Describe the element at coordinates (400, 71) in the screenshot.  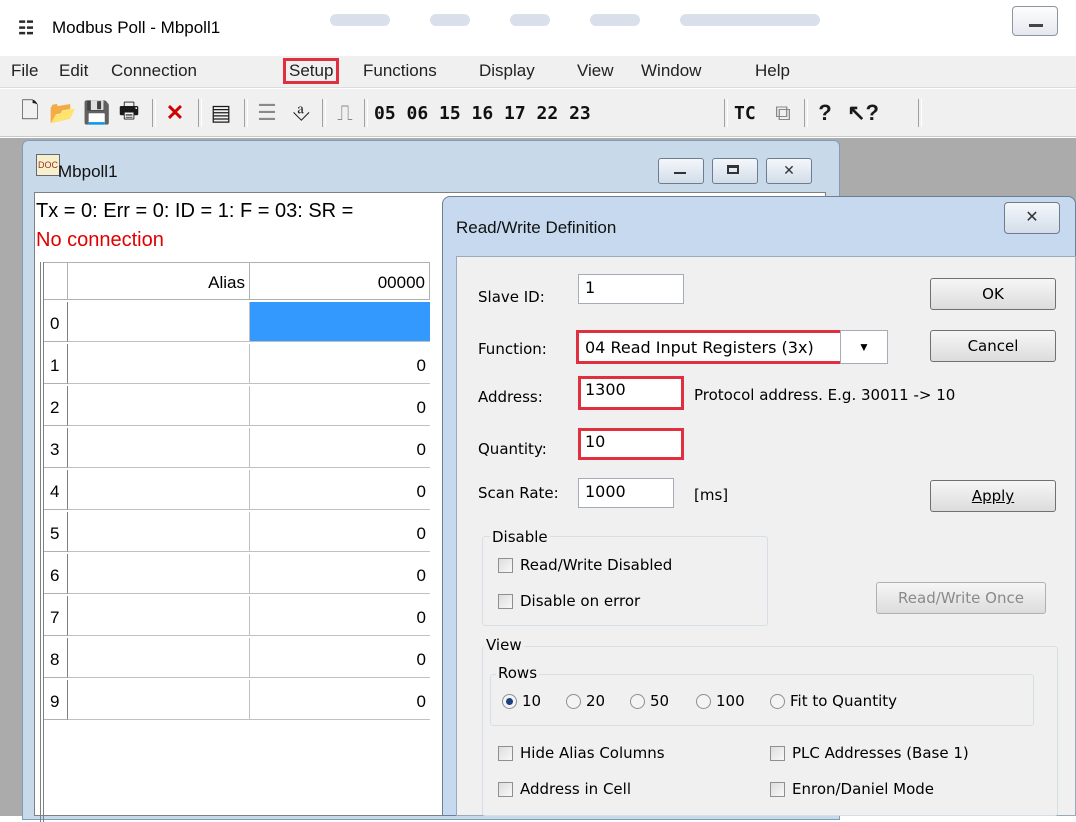
I see `menu-functions: Functions` at that location.